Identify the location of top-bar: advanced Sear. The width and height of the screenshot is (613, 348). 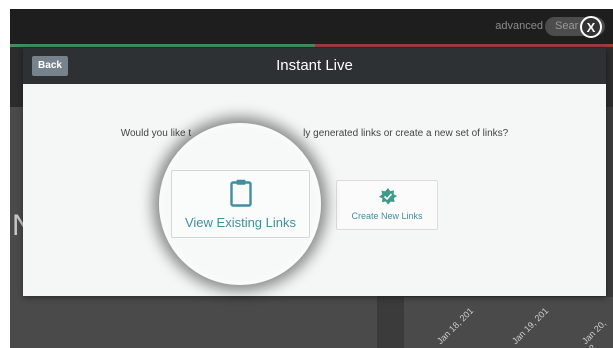
(311, 26).